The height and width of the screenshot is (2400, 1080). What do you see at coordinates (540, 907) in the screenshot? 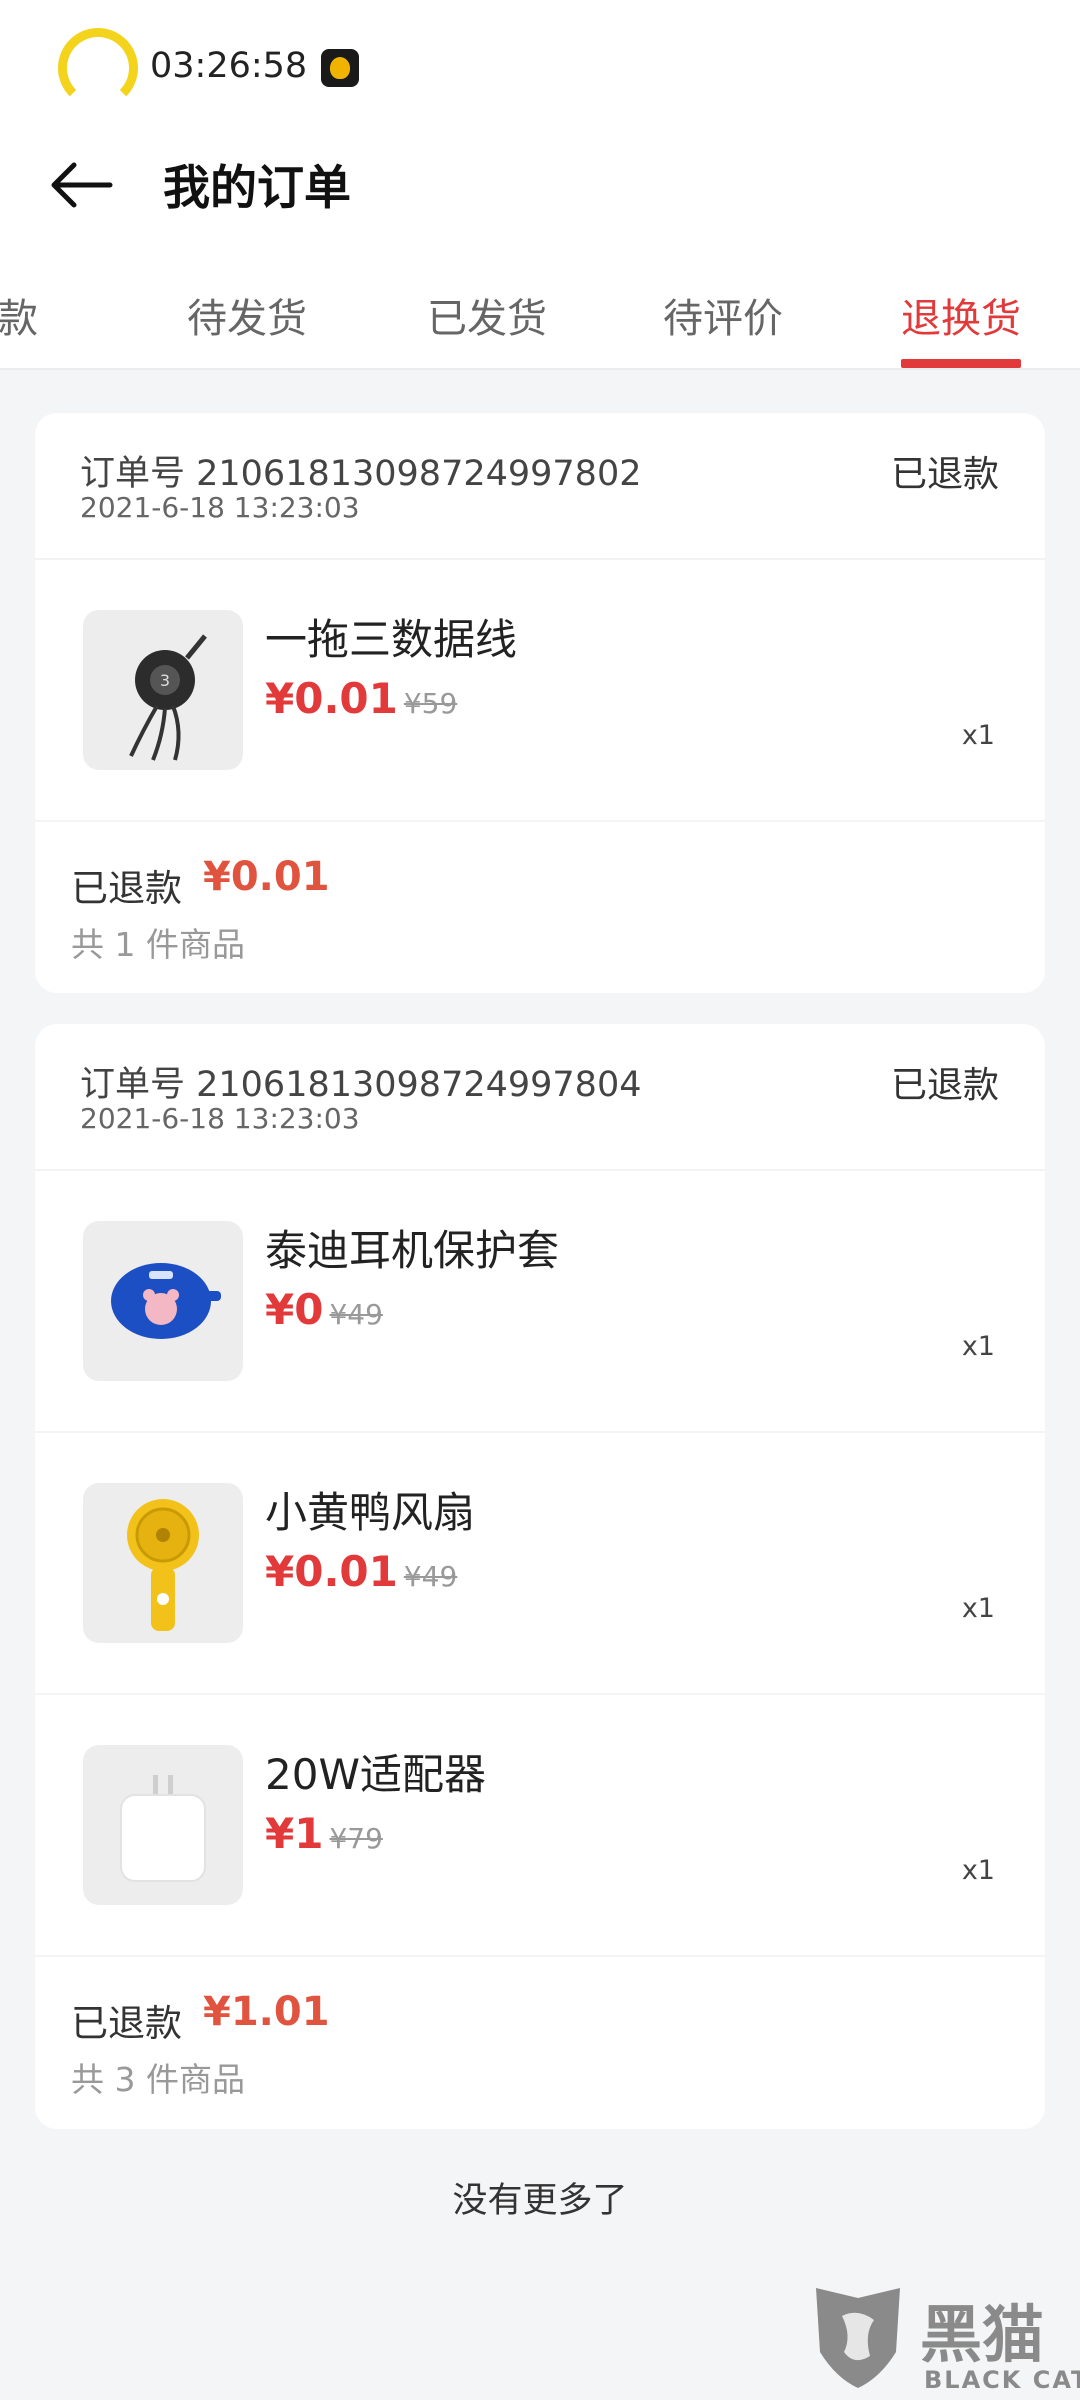
I see `order-footer: 已退款 ¥0.01 共 1 件商品` at bounding box center [540, 907].